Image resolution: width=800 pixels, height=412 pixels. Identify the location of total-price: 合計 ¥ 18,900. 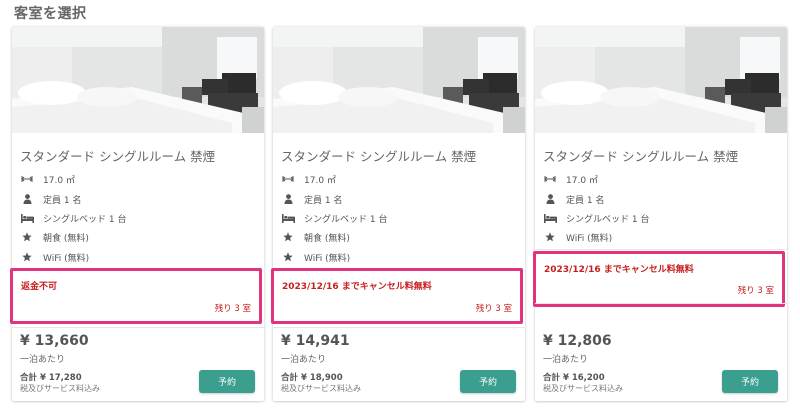
(312, 378).